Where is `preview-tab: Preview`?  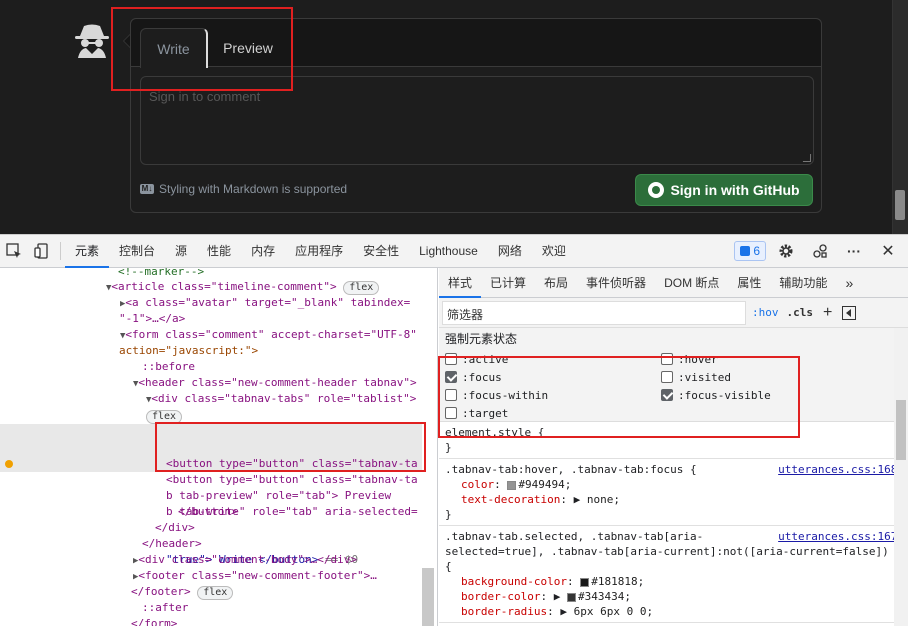 preview-tab: Preview is located at coordinates (248, 48).